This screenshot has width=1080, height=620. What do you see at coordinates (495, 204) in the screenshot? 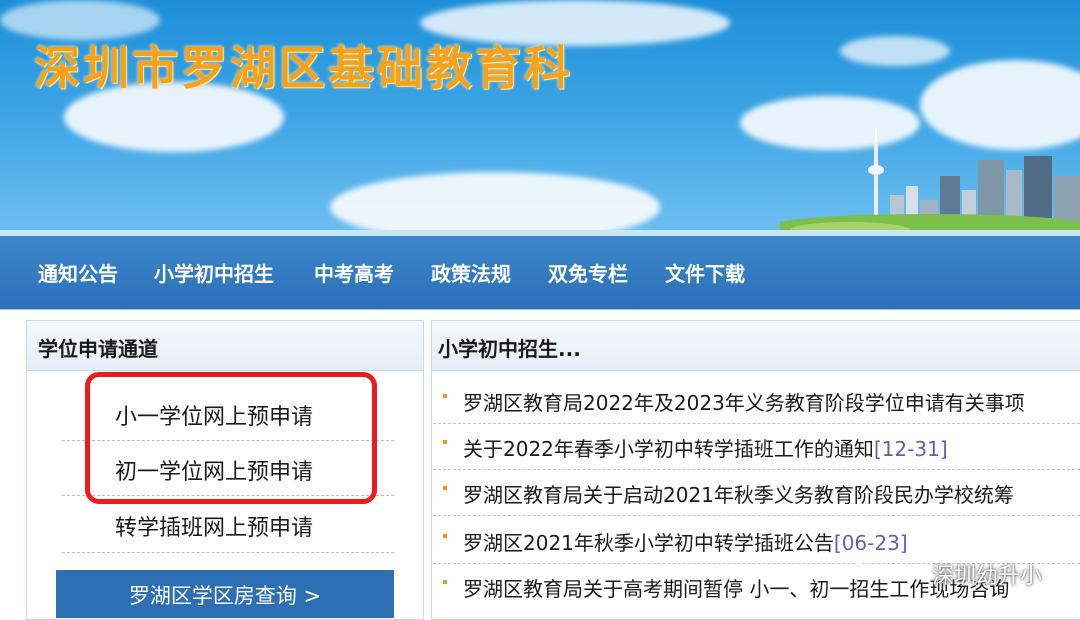
I see `cloud-decoration` at bounding box center [495, 204].